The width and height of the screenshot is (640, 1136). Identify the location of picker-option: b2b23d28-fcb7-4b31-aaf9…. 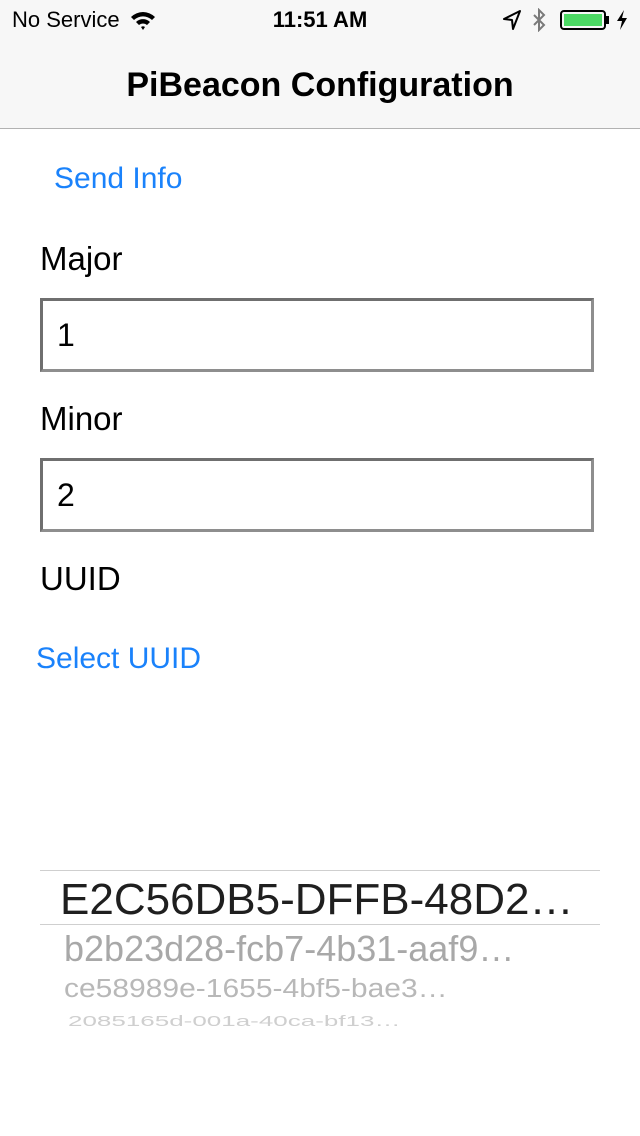
(329, 949).